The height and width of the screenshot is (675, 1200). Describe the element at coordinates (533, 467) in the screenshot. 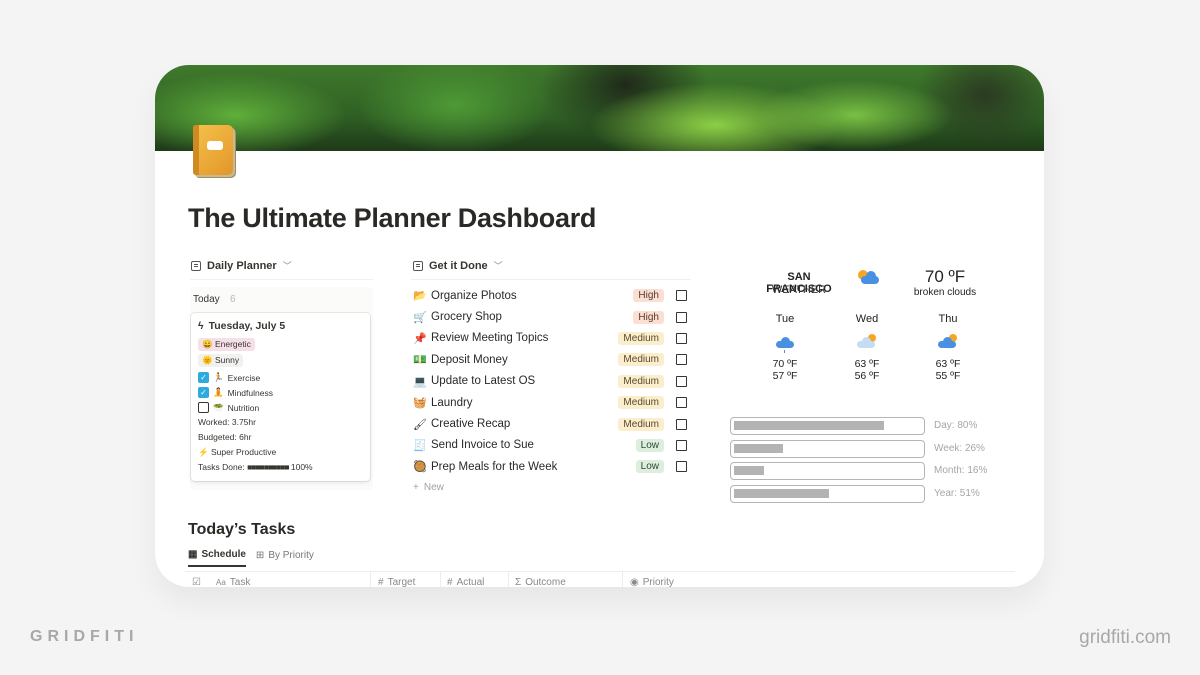

I see `task-name: Prep Meals for the Week` at that location.